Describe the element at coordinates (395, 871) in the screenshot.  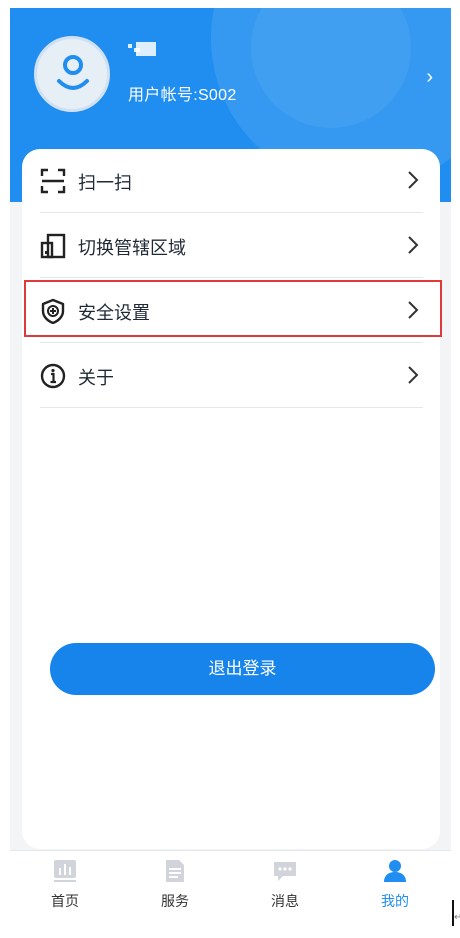
I see `user-icon` at that location.